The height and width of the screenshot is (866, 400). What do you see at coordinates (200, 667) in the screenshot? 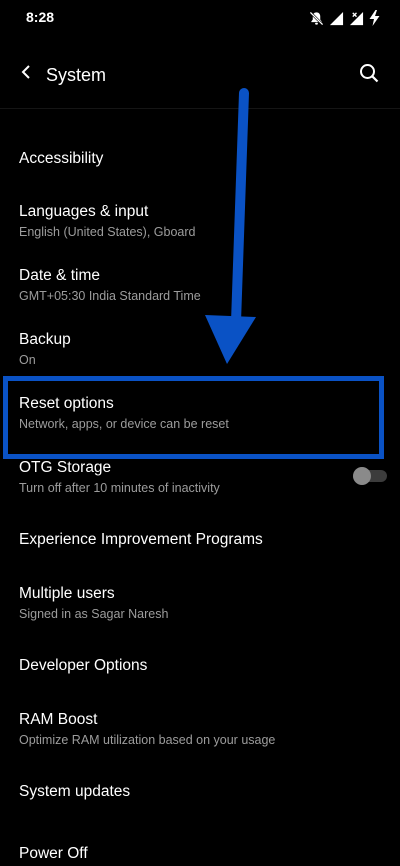
I see `settings-item-developer-options: Developer Options` at bounding box center [200, 667].